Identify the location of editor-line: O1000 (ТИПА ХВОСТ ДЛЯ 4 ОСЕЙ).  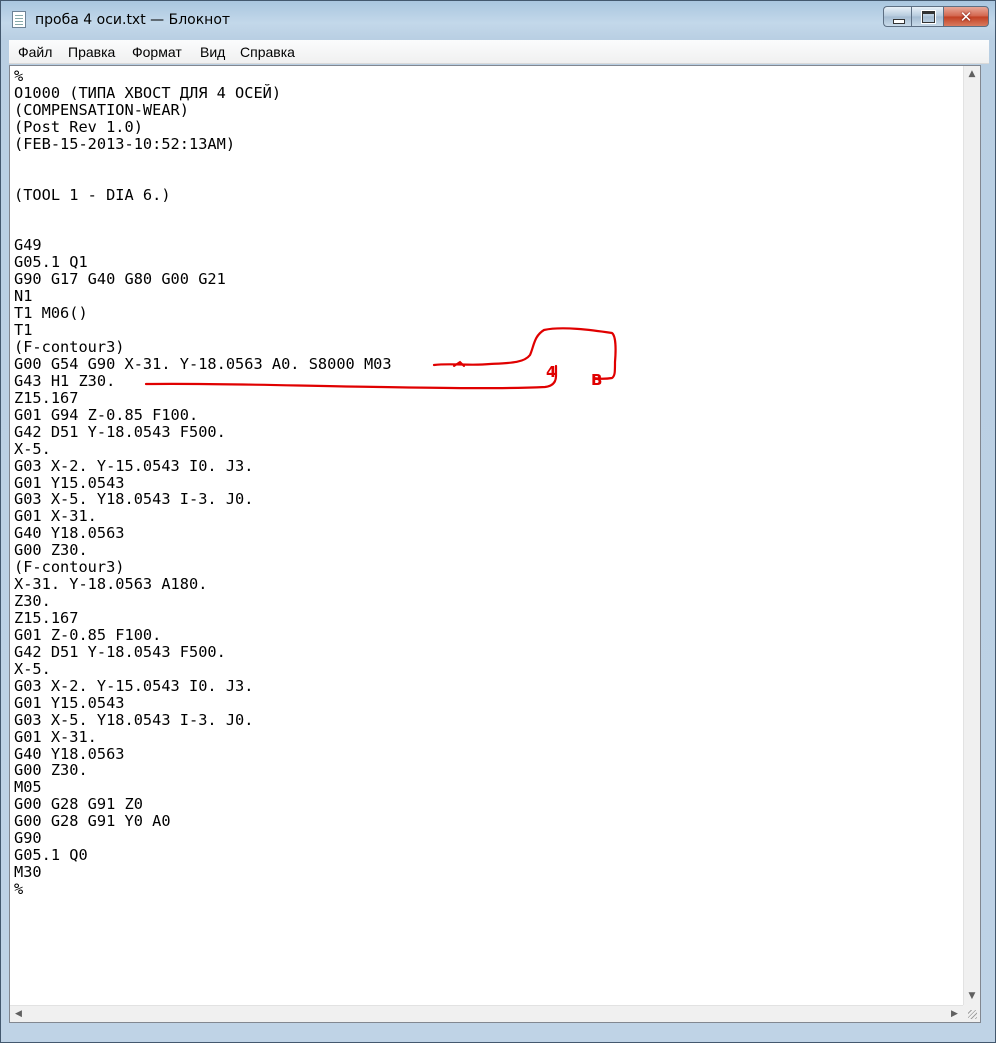
(148, 92).